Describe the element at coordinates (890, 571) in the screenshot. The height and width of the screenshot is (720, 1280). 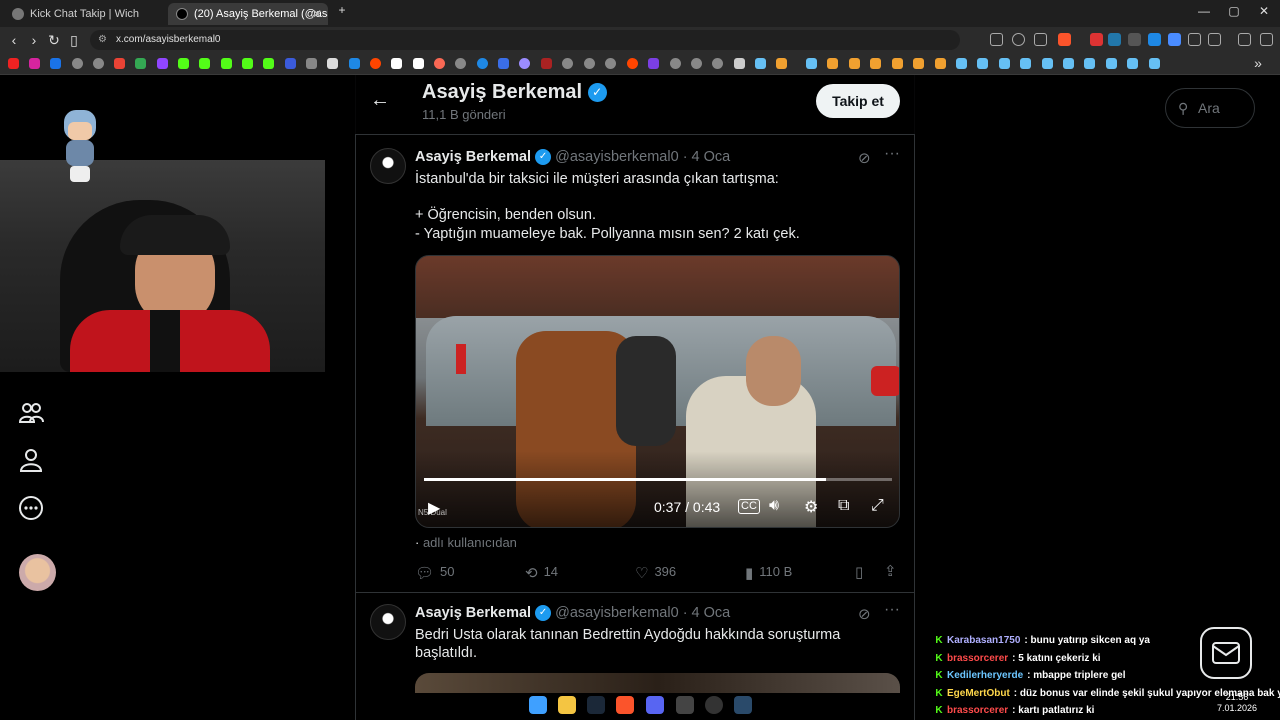
I see `share-tweet-icon: ⇪` at that location.